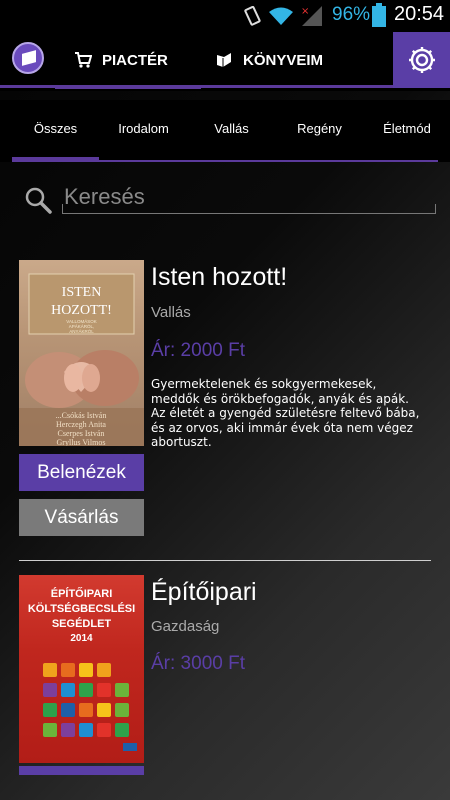  Describe the element at coordinates (82, 292) in the screenshot. I see `cover-title-line1: ISTEN` at that location.